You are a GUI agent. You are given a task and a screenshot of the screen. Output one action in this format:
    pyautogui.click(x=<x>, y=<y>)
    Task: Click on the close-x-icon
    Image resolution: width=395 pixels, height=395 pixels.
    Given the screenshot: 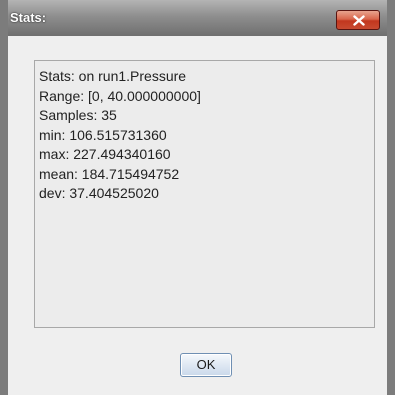 What is the action you would take?
    pyautogui.click(x=359, y=20)
    